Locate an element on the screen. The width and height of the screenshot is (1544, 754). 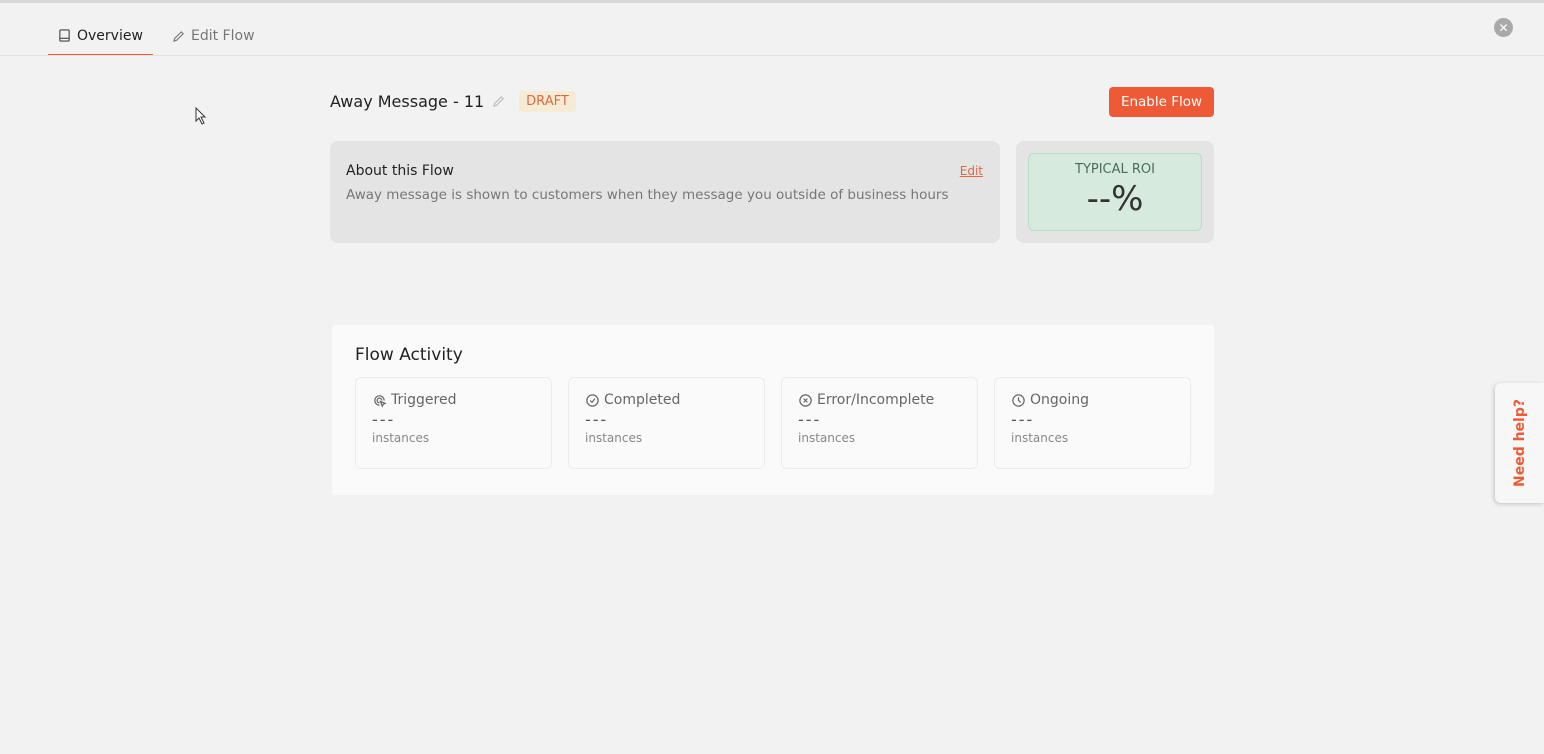
x-circle-icon is located at coordinates (805, 400).